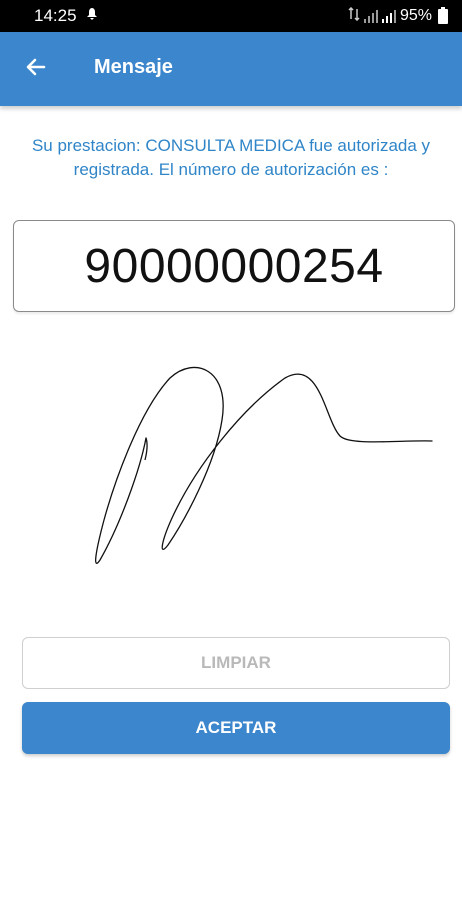  What do you see at coordinates (443, 15) in the screenshot?
I see `battery-icon` at bounding box center [443, 15].